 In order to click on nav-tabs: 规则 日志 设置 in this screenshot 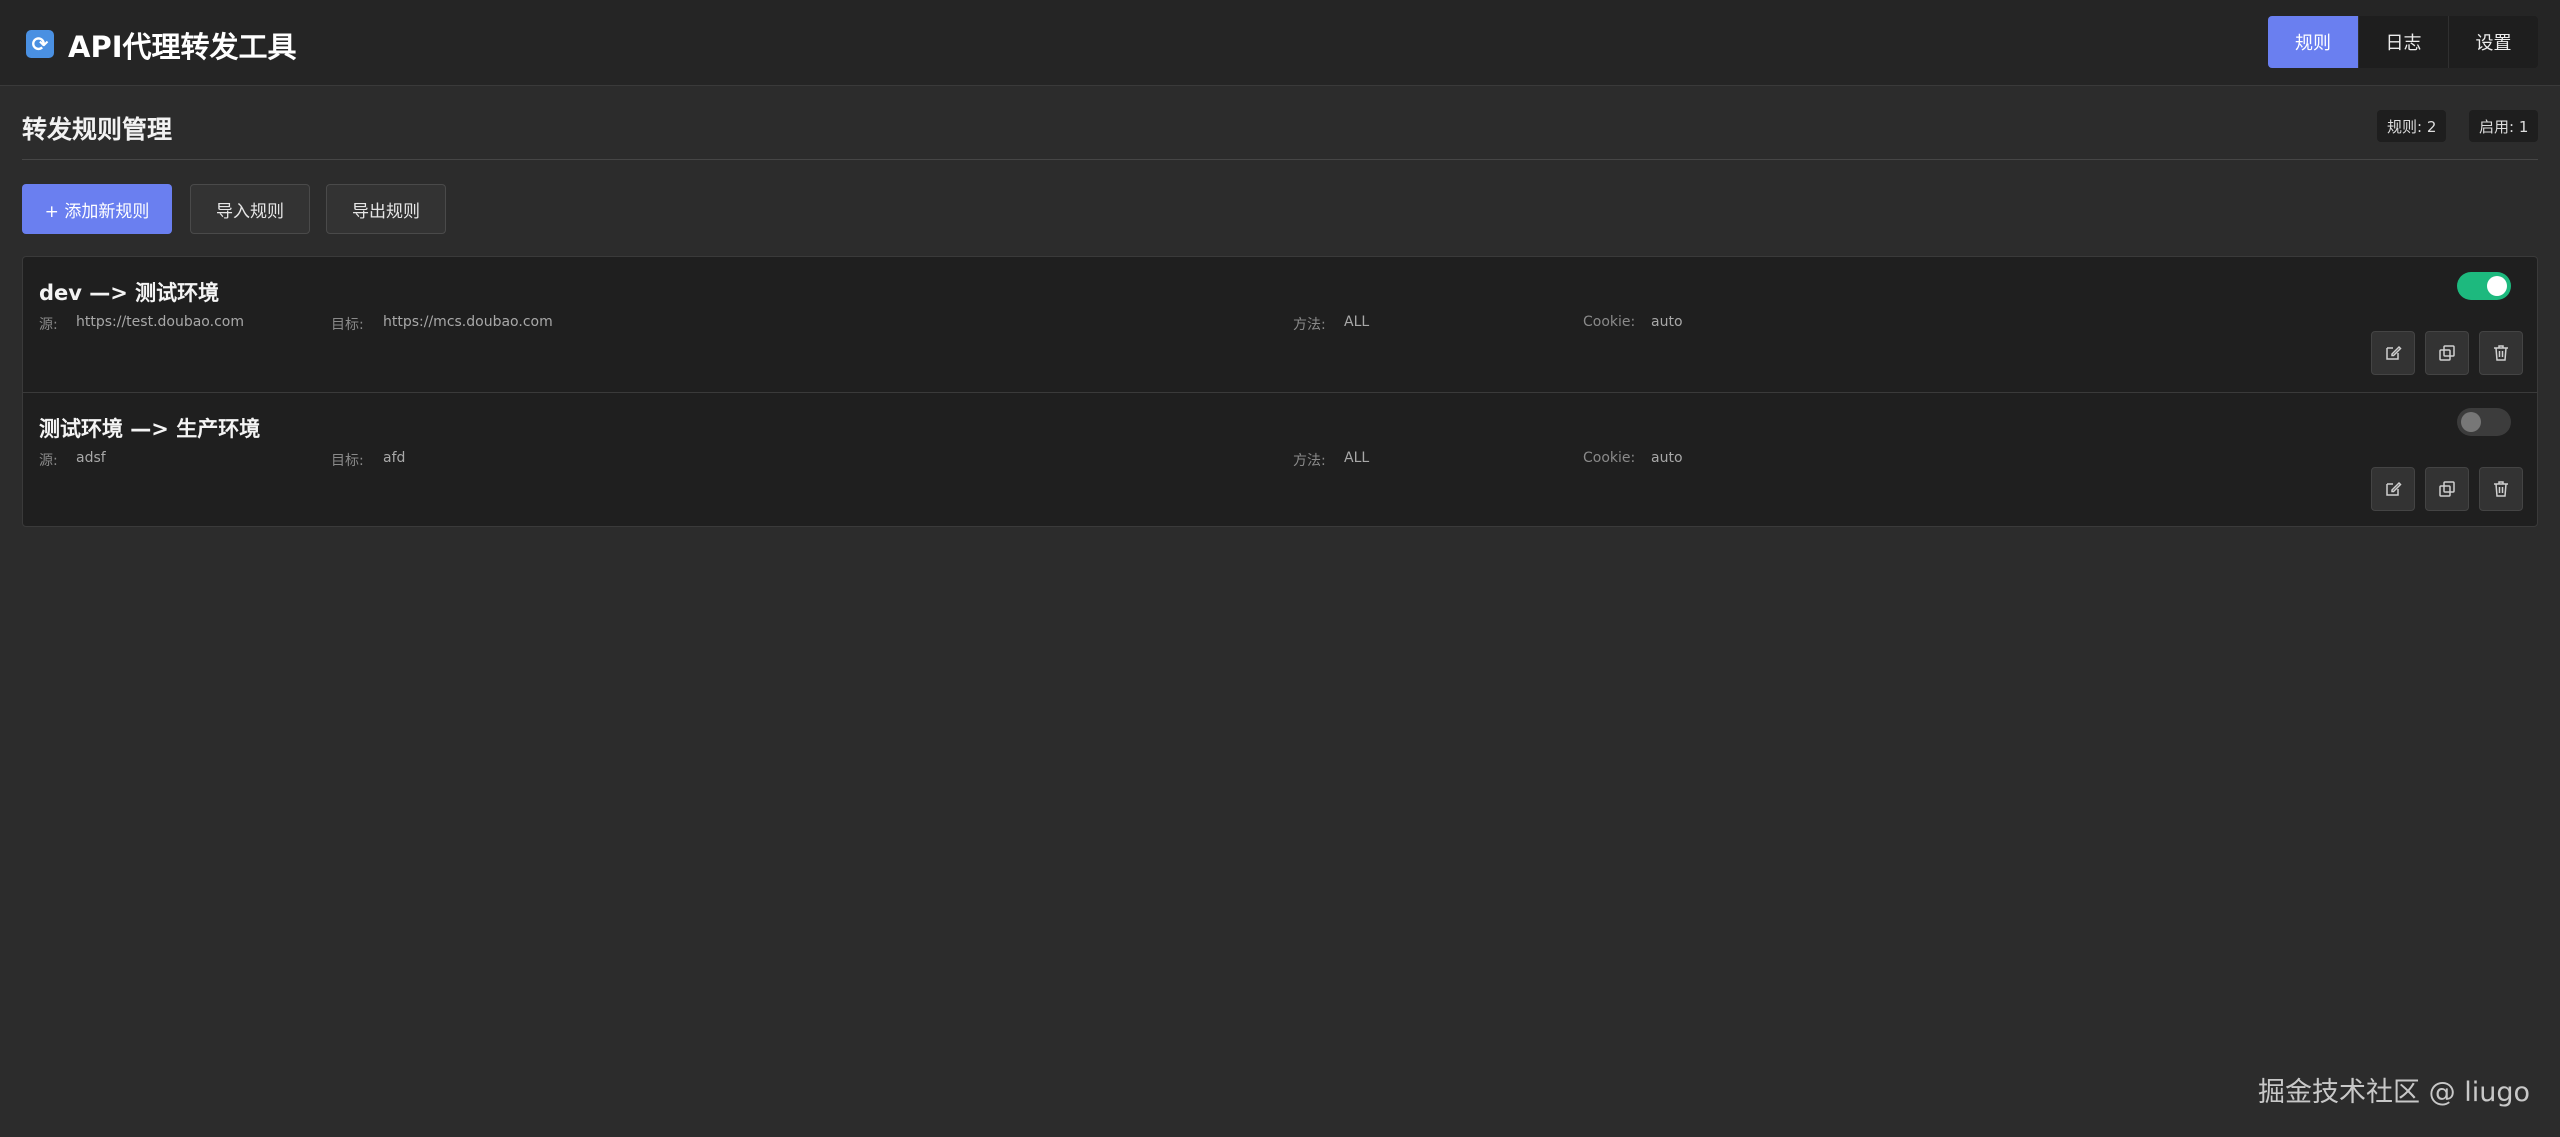, I will do `click(2403, 42)`.